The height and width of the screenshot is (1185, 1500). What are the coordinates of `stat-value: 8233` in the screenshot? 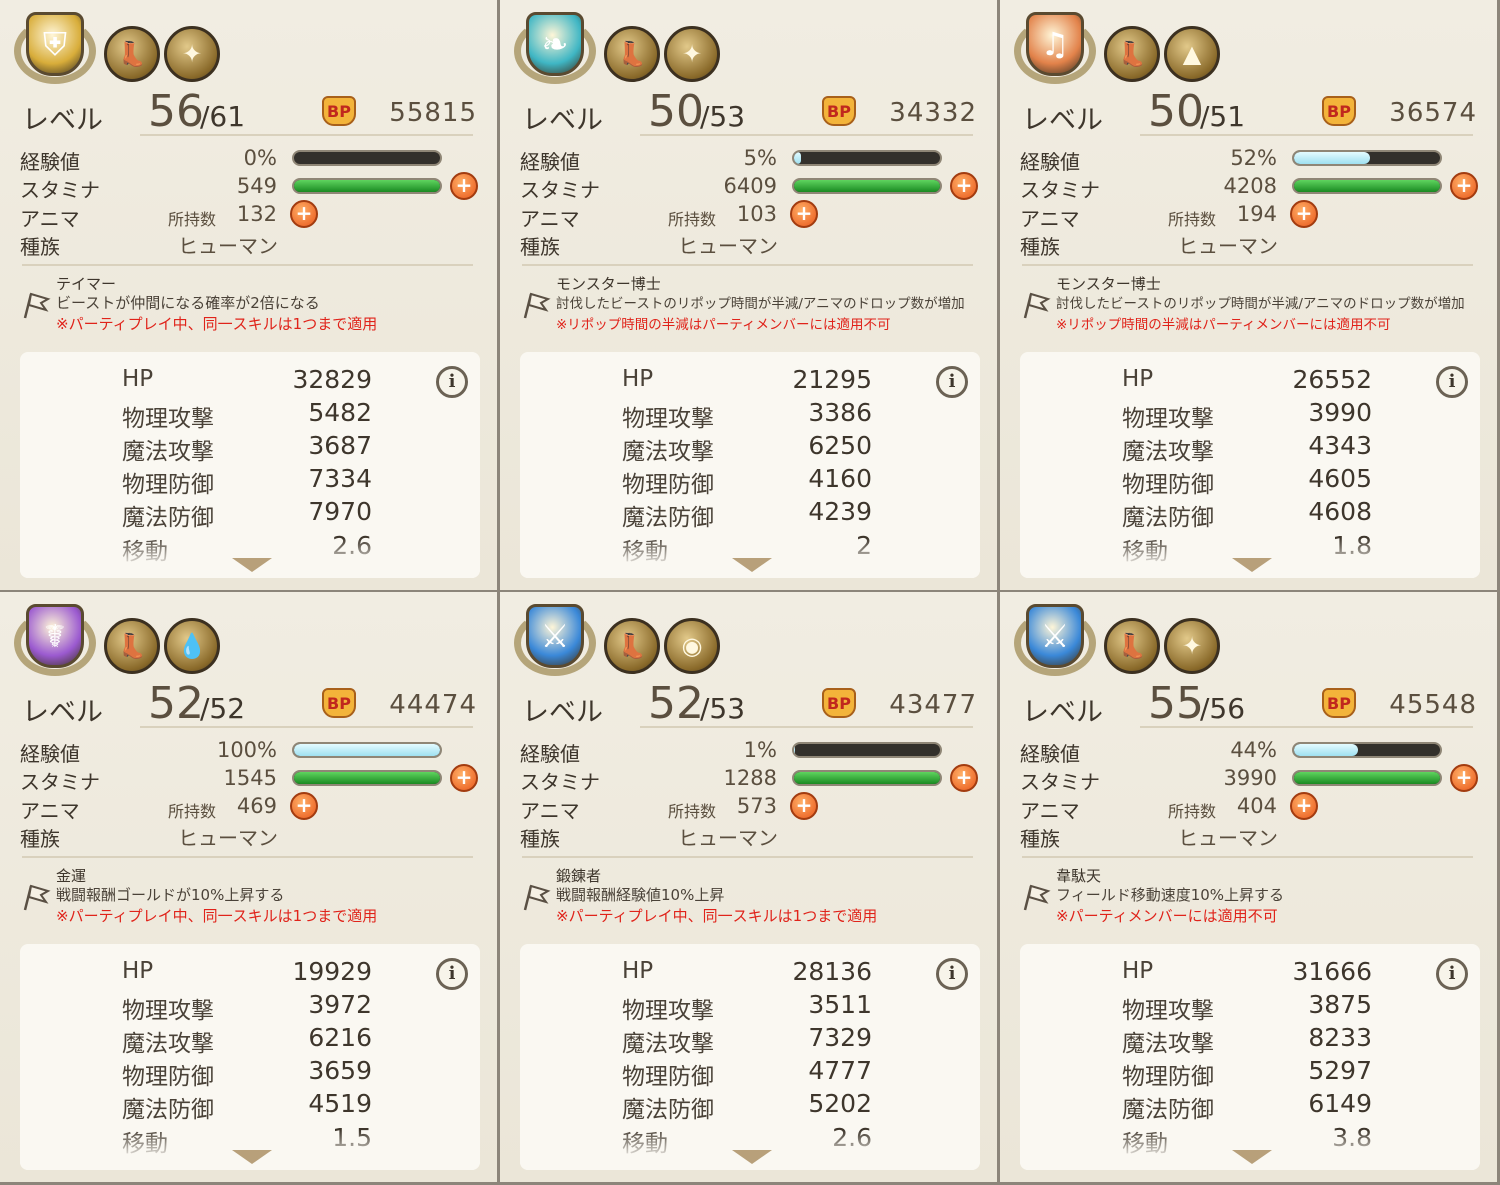 It's located at (1340, 1037).